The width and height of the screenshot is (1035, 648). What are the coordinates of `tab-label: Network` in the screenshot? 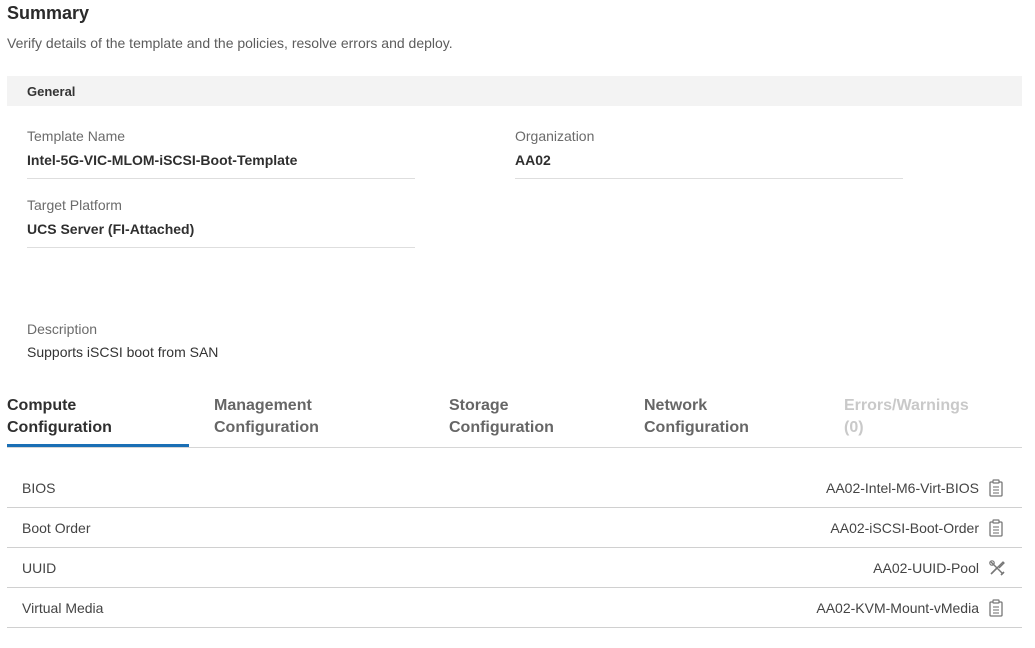 It's located at (676, 405).